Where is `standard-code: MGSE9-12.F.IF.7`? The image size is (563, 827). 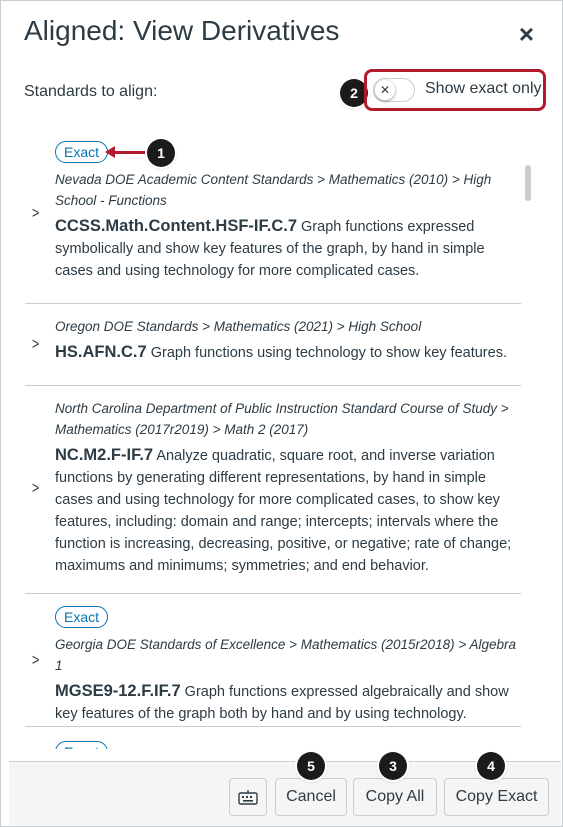
standard-code: MGSE9-12.F.IF.7 is located at coordinates (118, 691).